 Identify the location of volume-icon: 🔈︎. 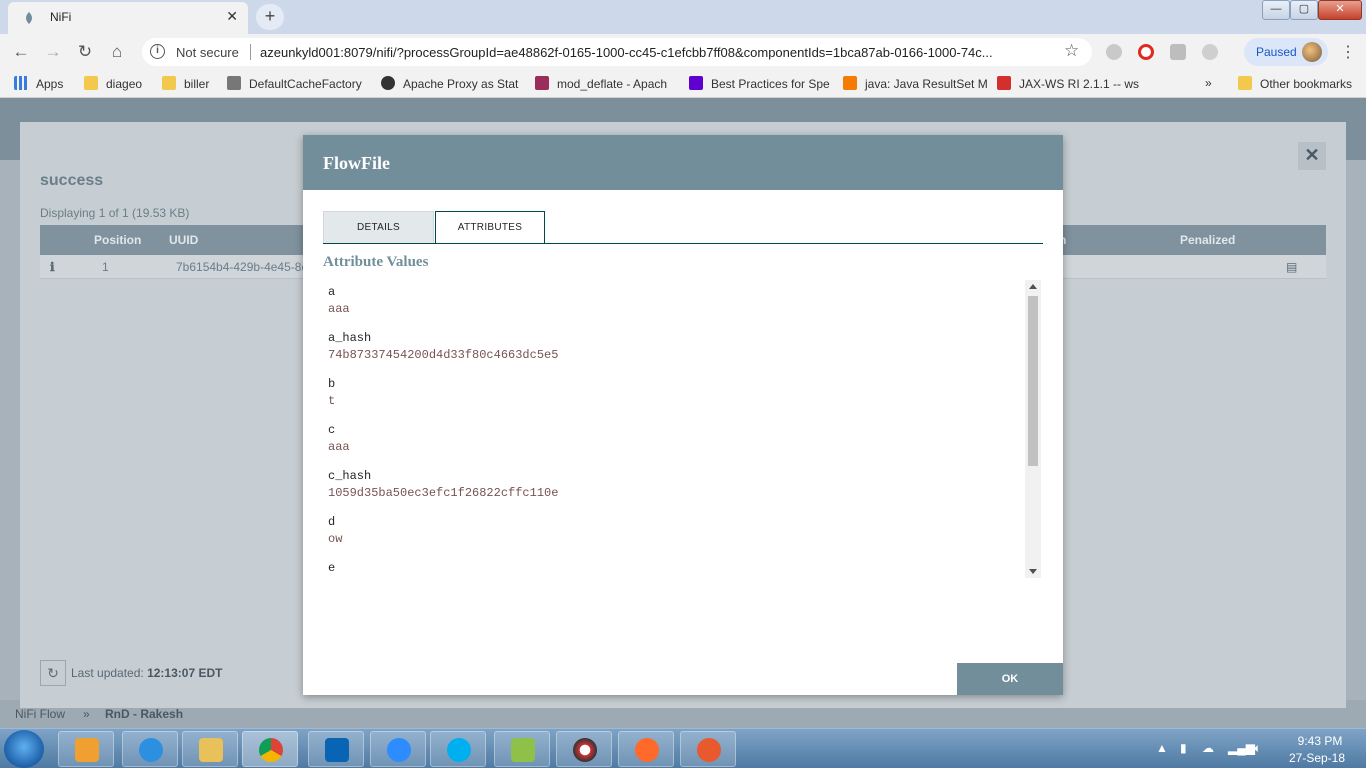
(1257, 748).